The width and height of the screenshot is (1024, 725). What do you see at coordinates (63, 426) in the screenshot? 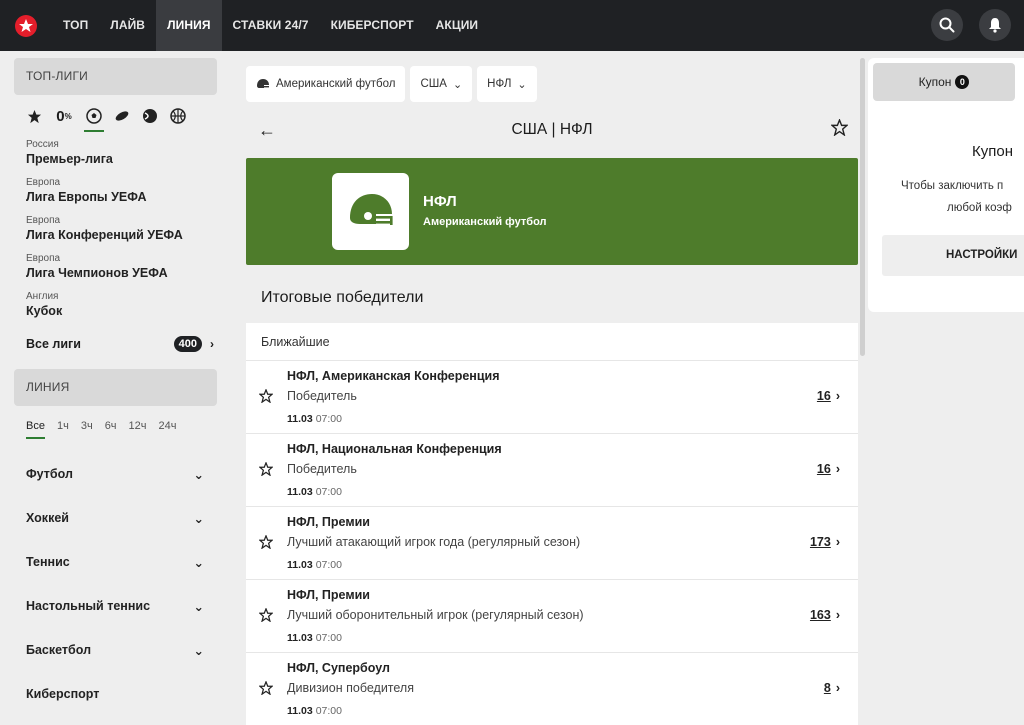
I see `time-filter-1h: 1ч` at bounding box center [63, 426].